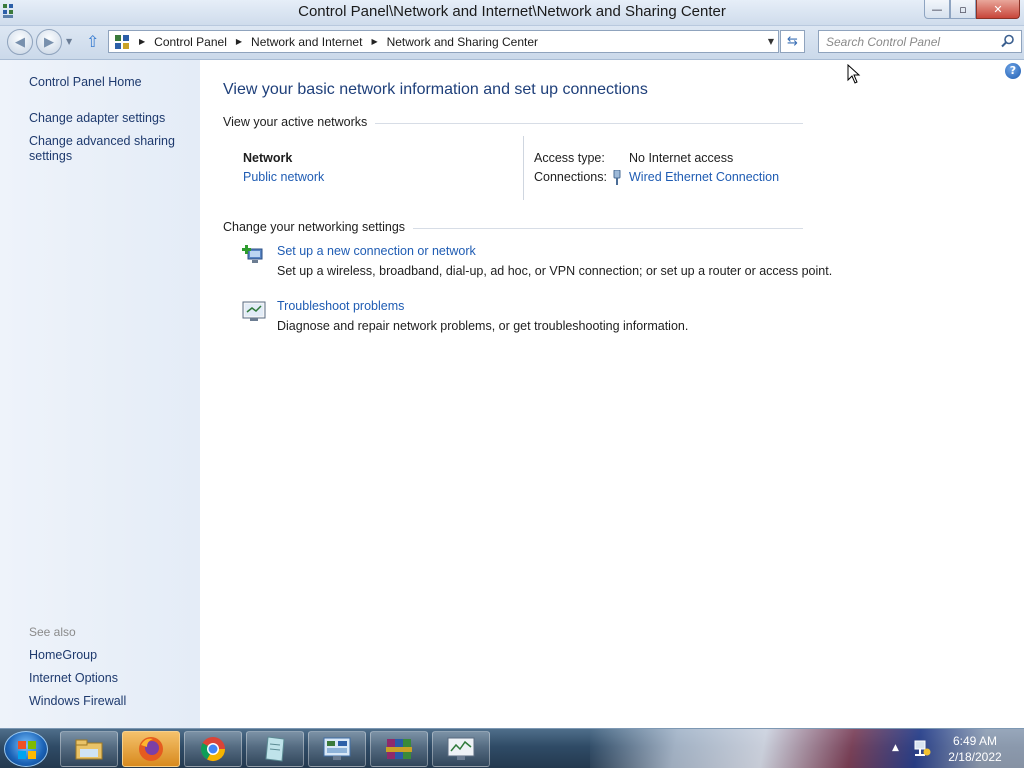  Describe the element at coordinates (771, 41) in the screenshot. I see `address-history-dropdown: ▼` at that location.